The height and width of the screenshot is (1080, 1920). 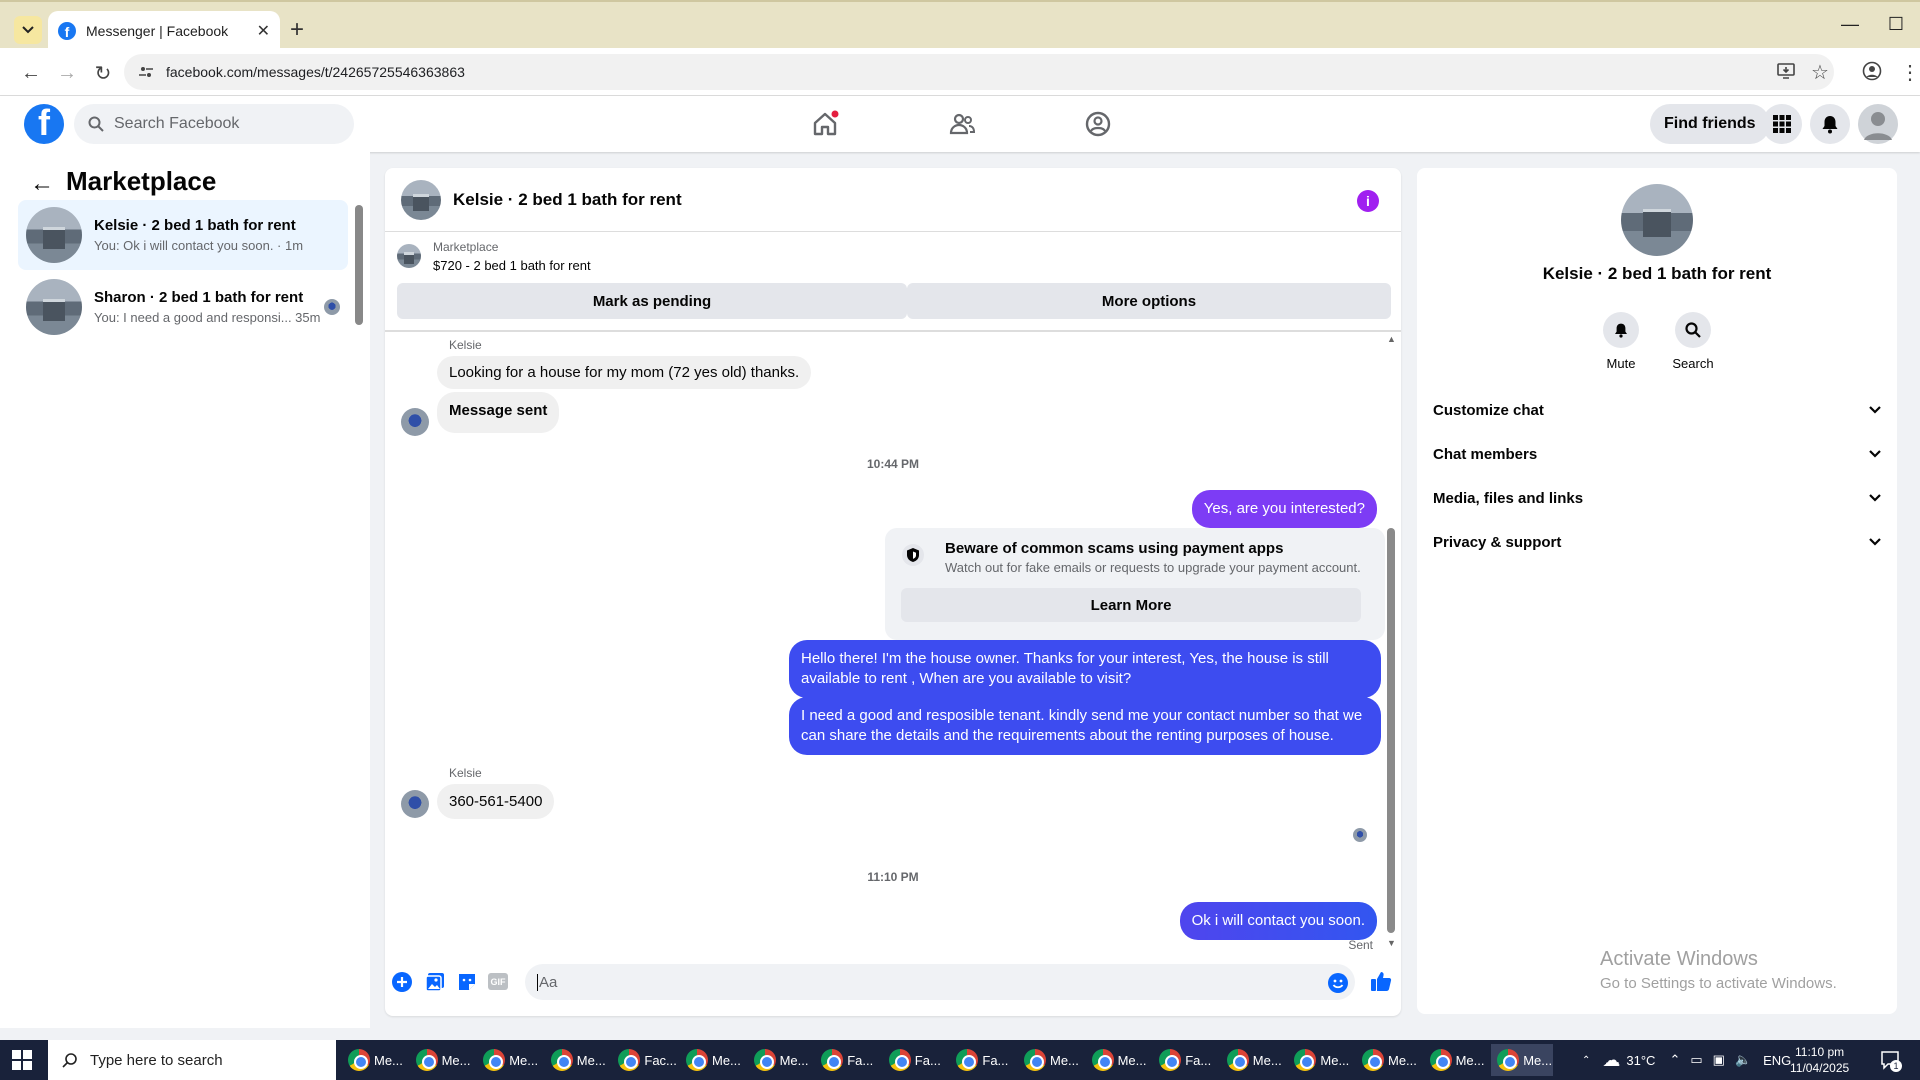 I want to click on incoming-message: Message sent, so click(x=498, y=412).